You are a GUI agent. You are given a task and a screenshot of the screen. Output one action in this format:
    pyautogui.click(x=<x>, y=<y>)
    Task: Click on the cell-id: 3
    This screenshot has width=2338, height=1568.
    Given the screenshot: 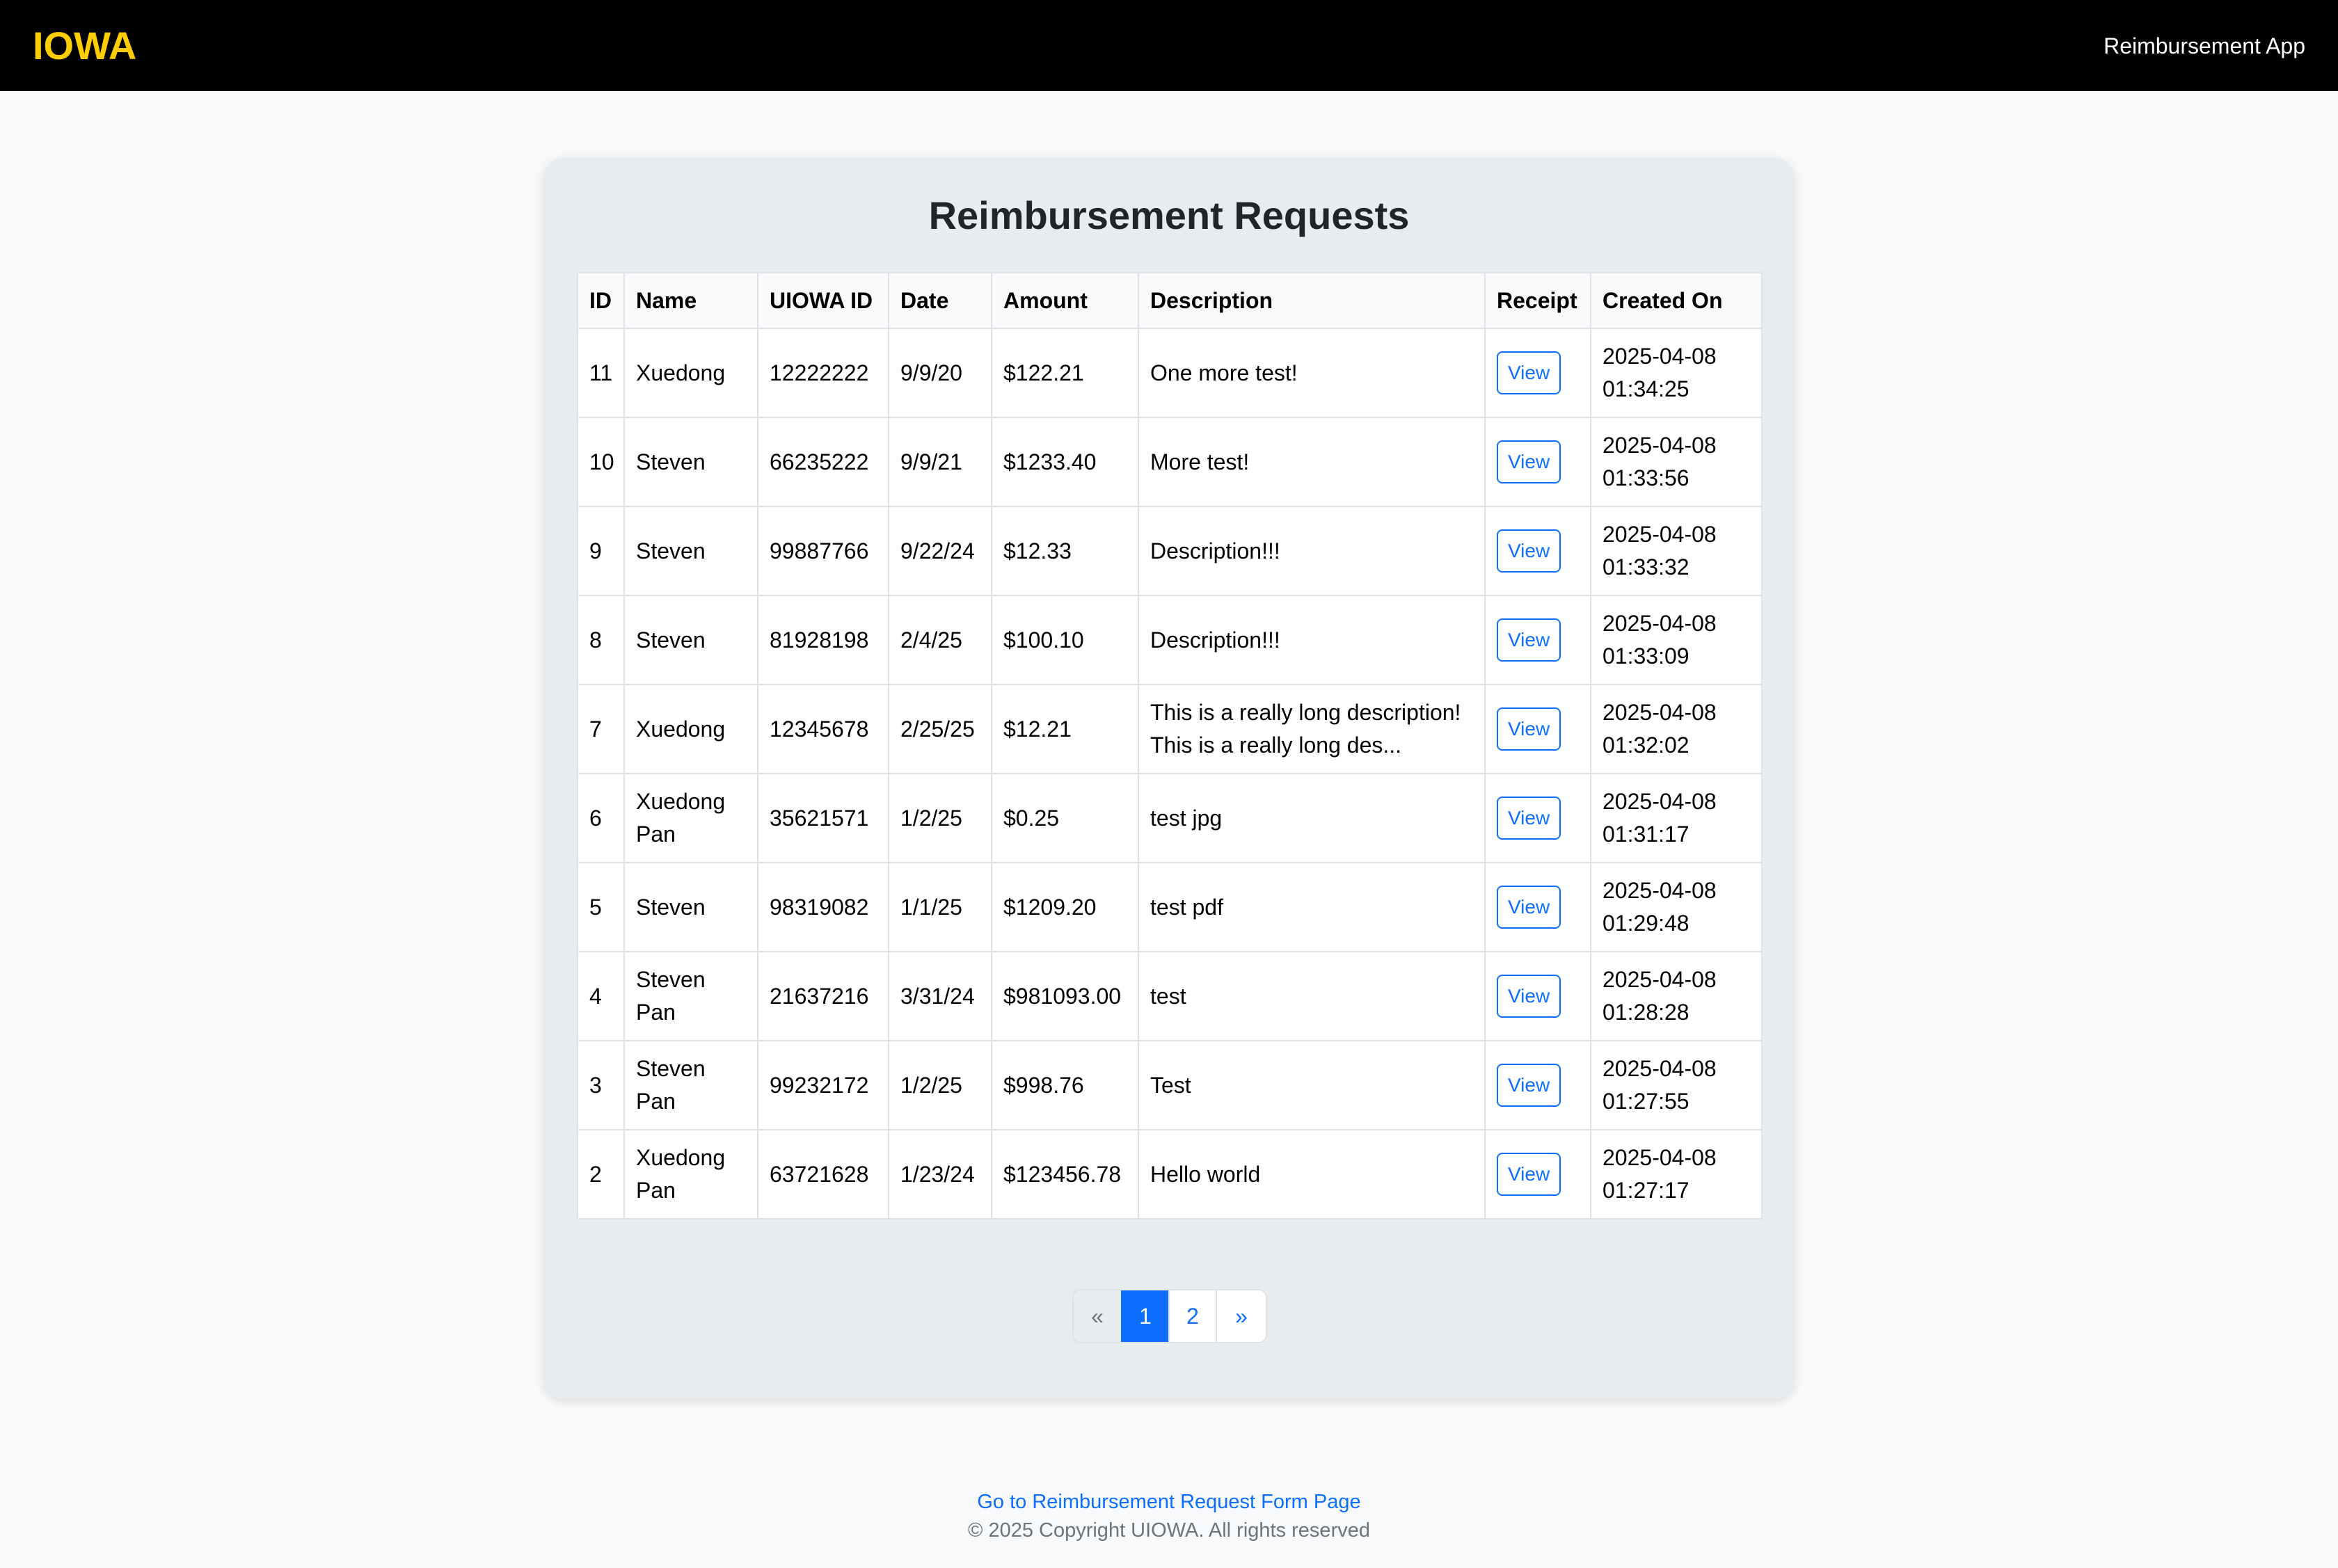 What is the action you would take?
    pyautogui.click(x=601, y=1085)
    